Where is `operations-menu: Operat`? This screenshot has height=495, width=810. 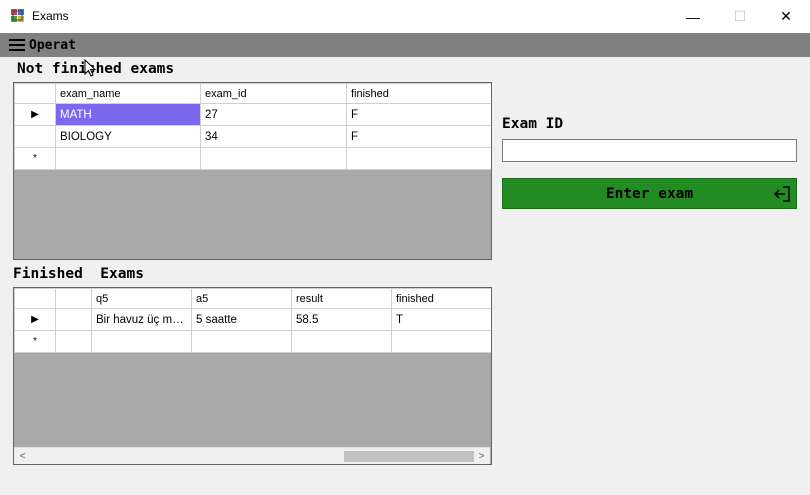 operations-menu: Operat is located at coordinates (42, 45).